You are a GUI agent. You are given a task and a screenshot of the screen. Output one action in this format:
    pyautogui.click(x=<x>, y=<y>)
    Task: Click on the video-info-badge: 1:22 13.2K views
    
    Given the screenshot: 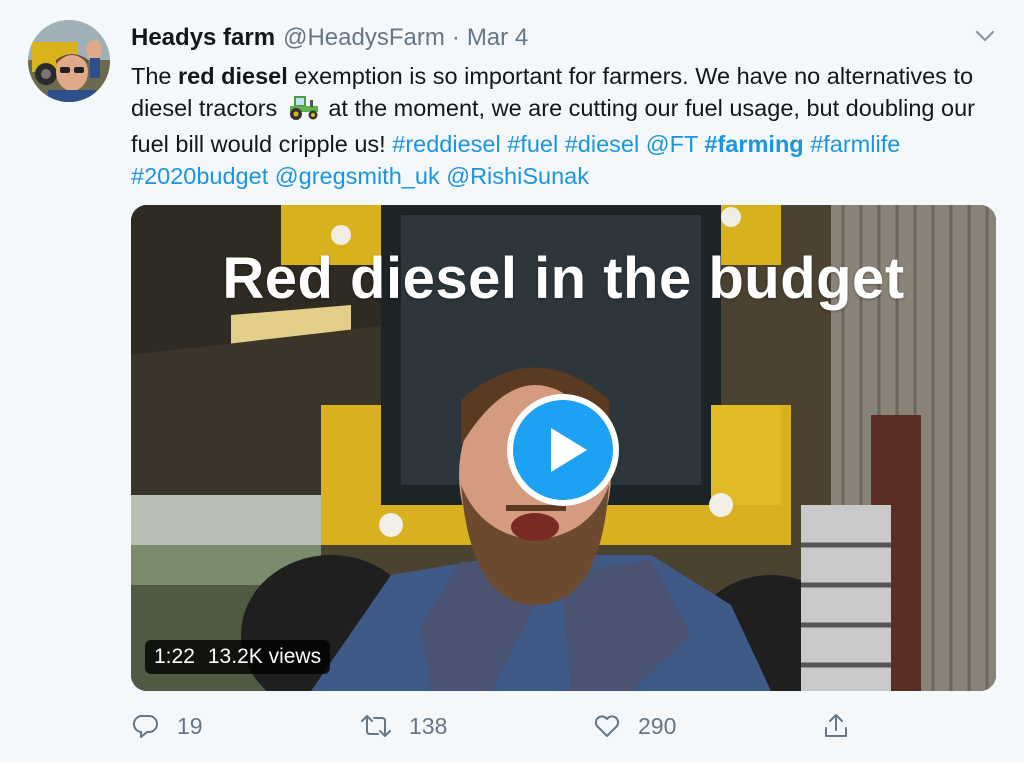 What is the action you would take?
    pyautogui.click(x=238, y=657)
    